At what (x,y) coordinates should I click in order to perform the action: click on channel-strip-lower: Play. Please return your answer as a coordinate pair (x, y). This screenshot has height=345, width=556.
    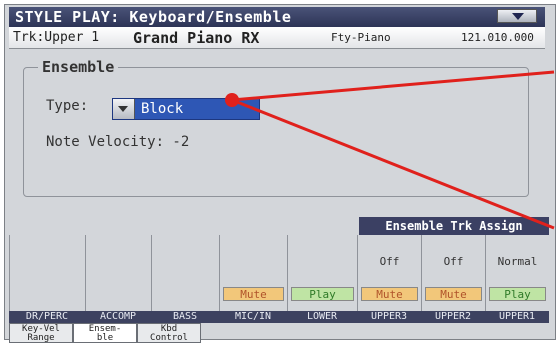
    Looking at the image, I should click on (322, 273).